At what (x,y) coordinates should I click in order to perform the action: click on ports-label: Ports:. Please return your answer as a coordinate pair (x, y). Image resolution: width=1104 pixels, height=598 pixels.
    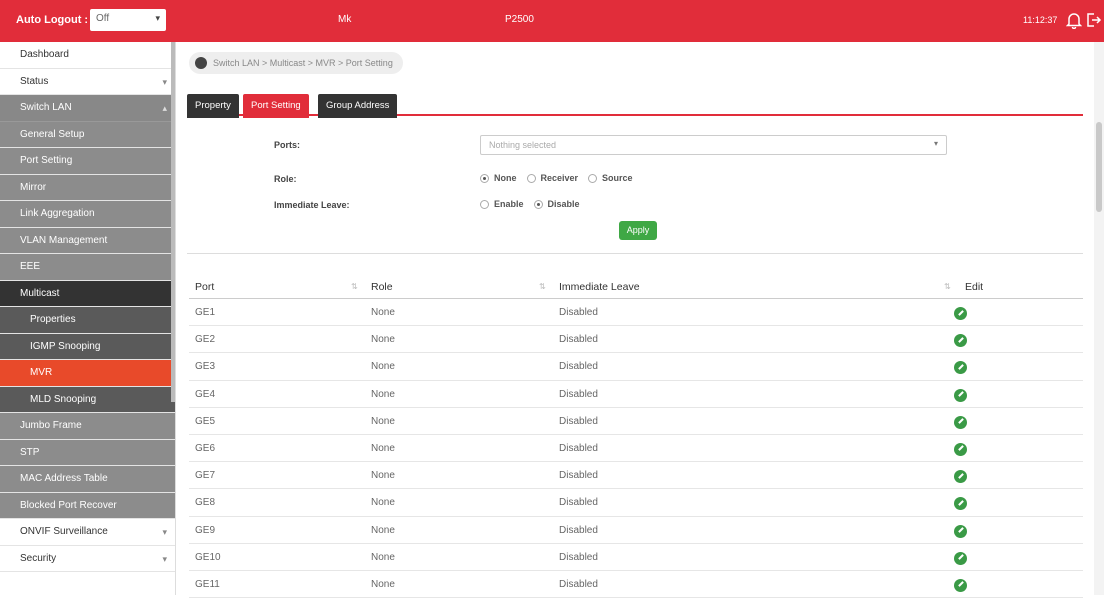
    Looking at the image, I should click on (287, 145).